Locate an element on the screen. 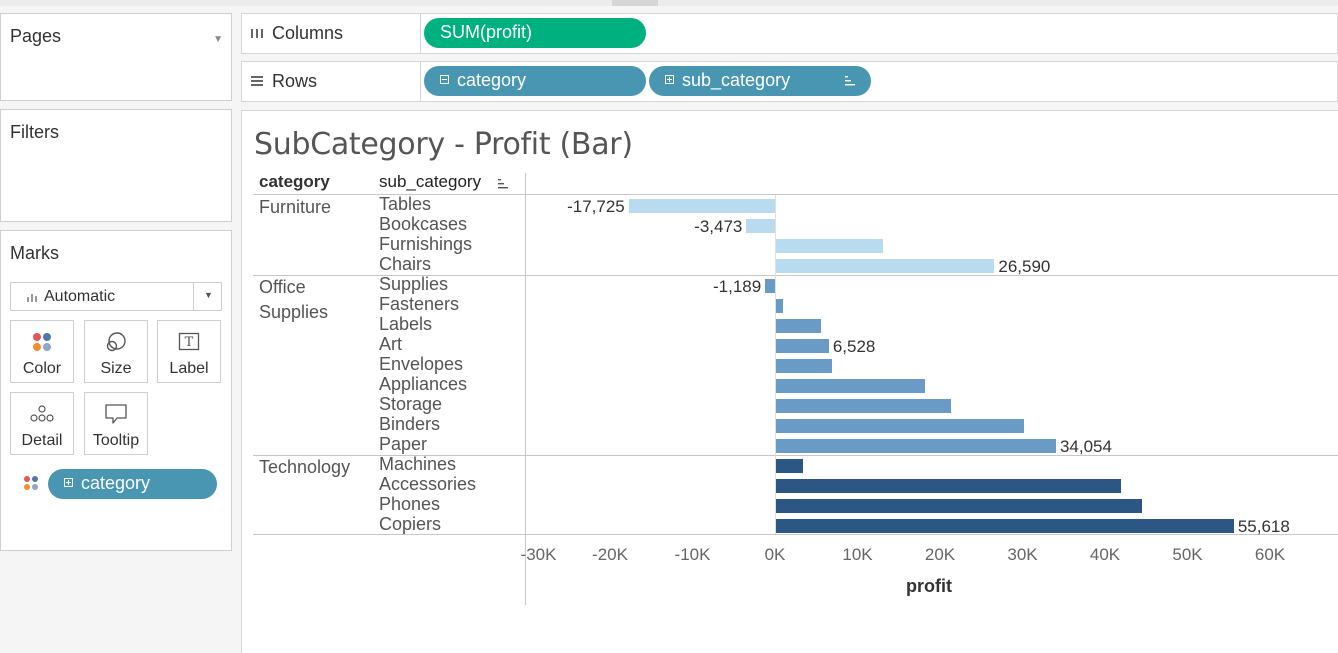  x-tick-label: -20K is located at coordinates (610, 554).